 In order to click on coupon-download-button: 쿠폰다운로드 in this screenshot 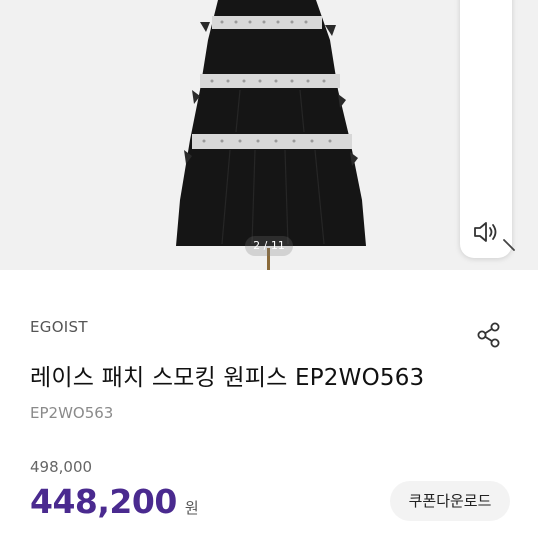, I will do `click(450, 501)`.